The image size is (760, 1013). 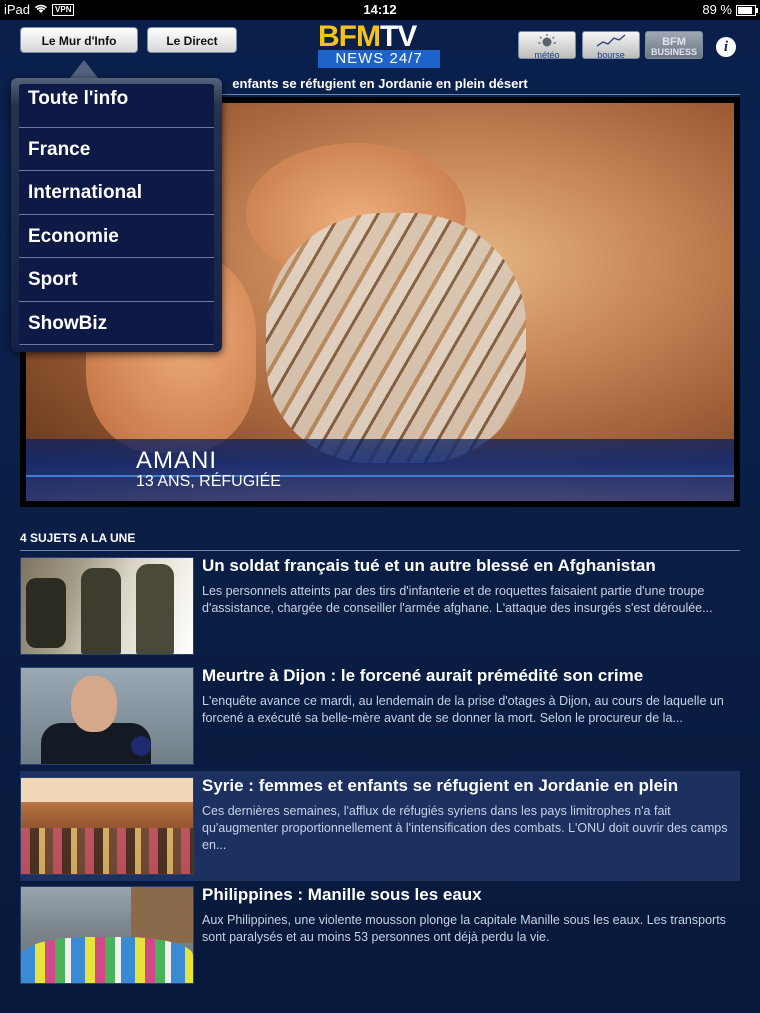 I want to click on status-bar: iPad VPN 14:12 89 %, so click(x=380, y=10).